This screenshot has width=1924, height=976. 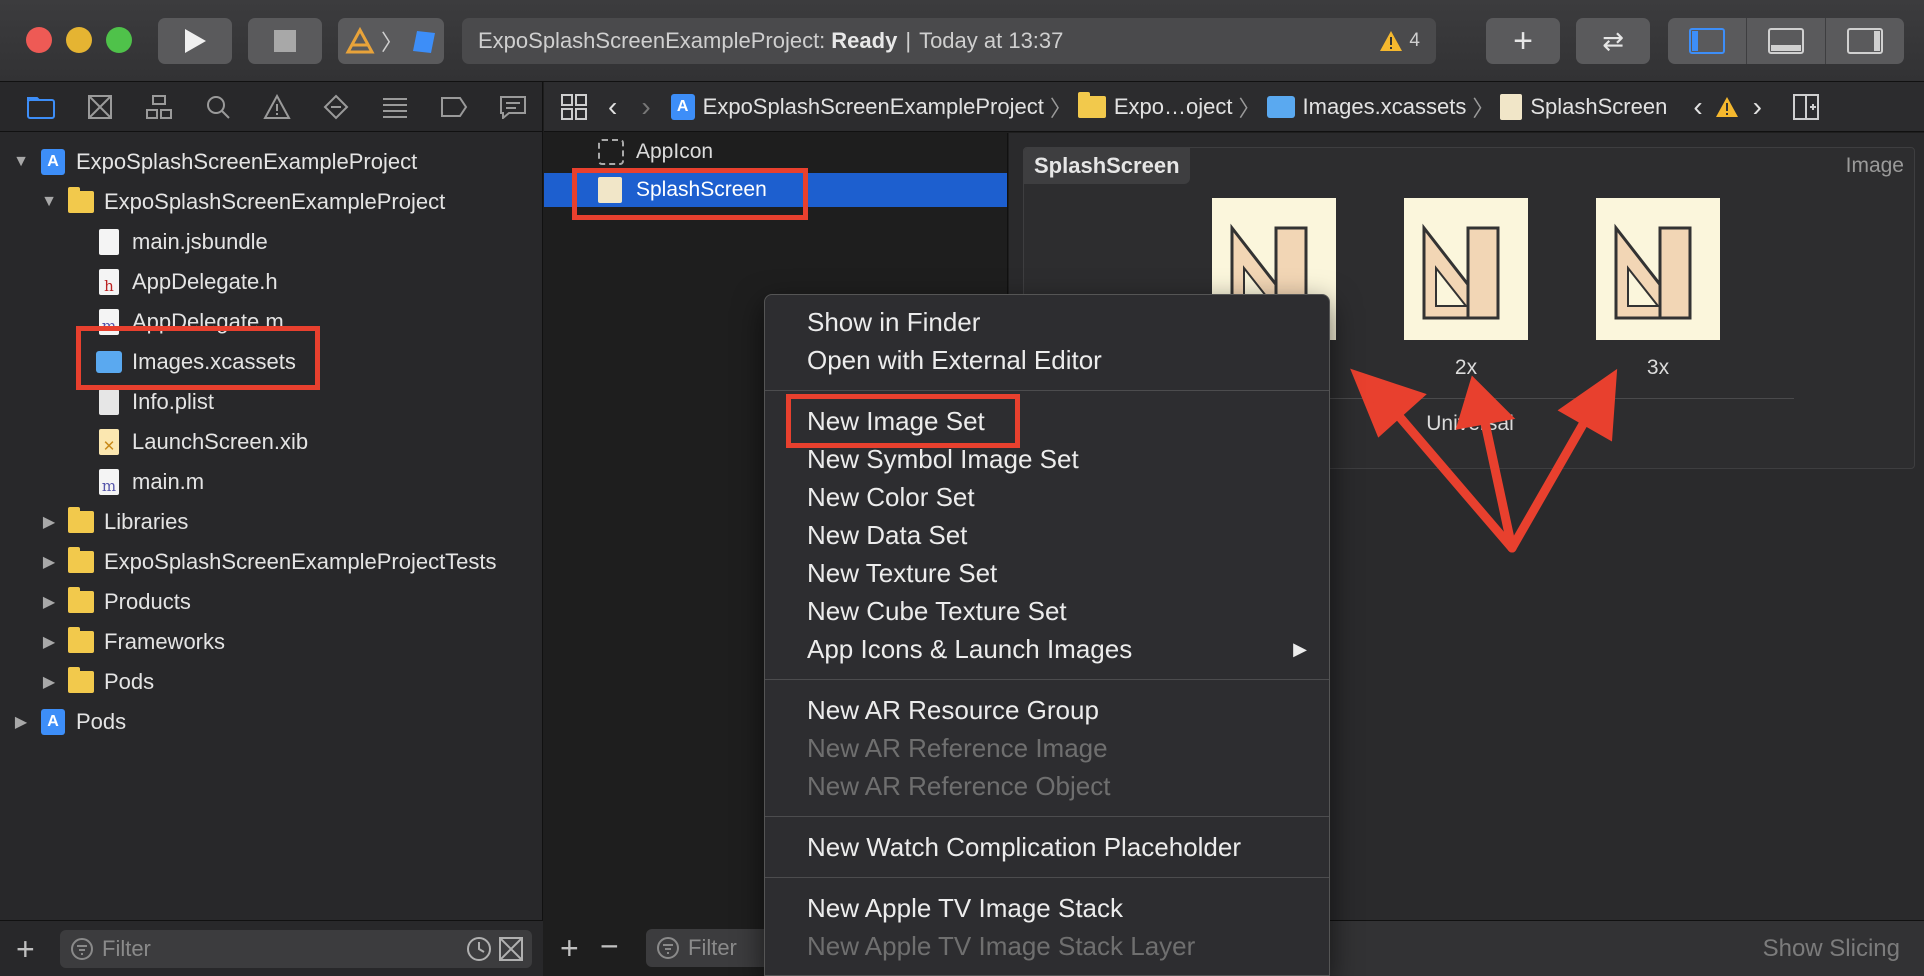 I want to click on breakpoint-icon, so click(x=453, y=106).